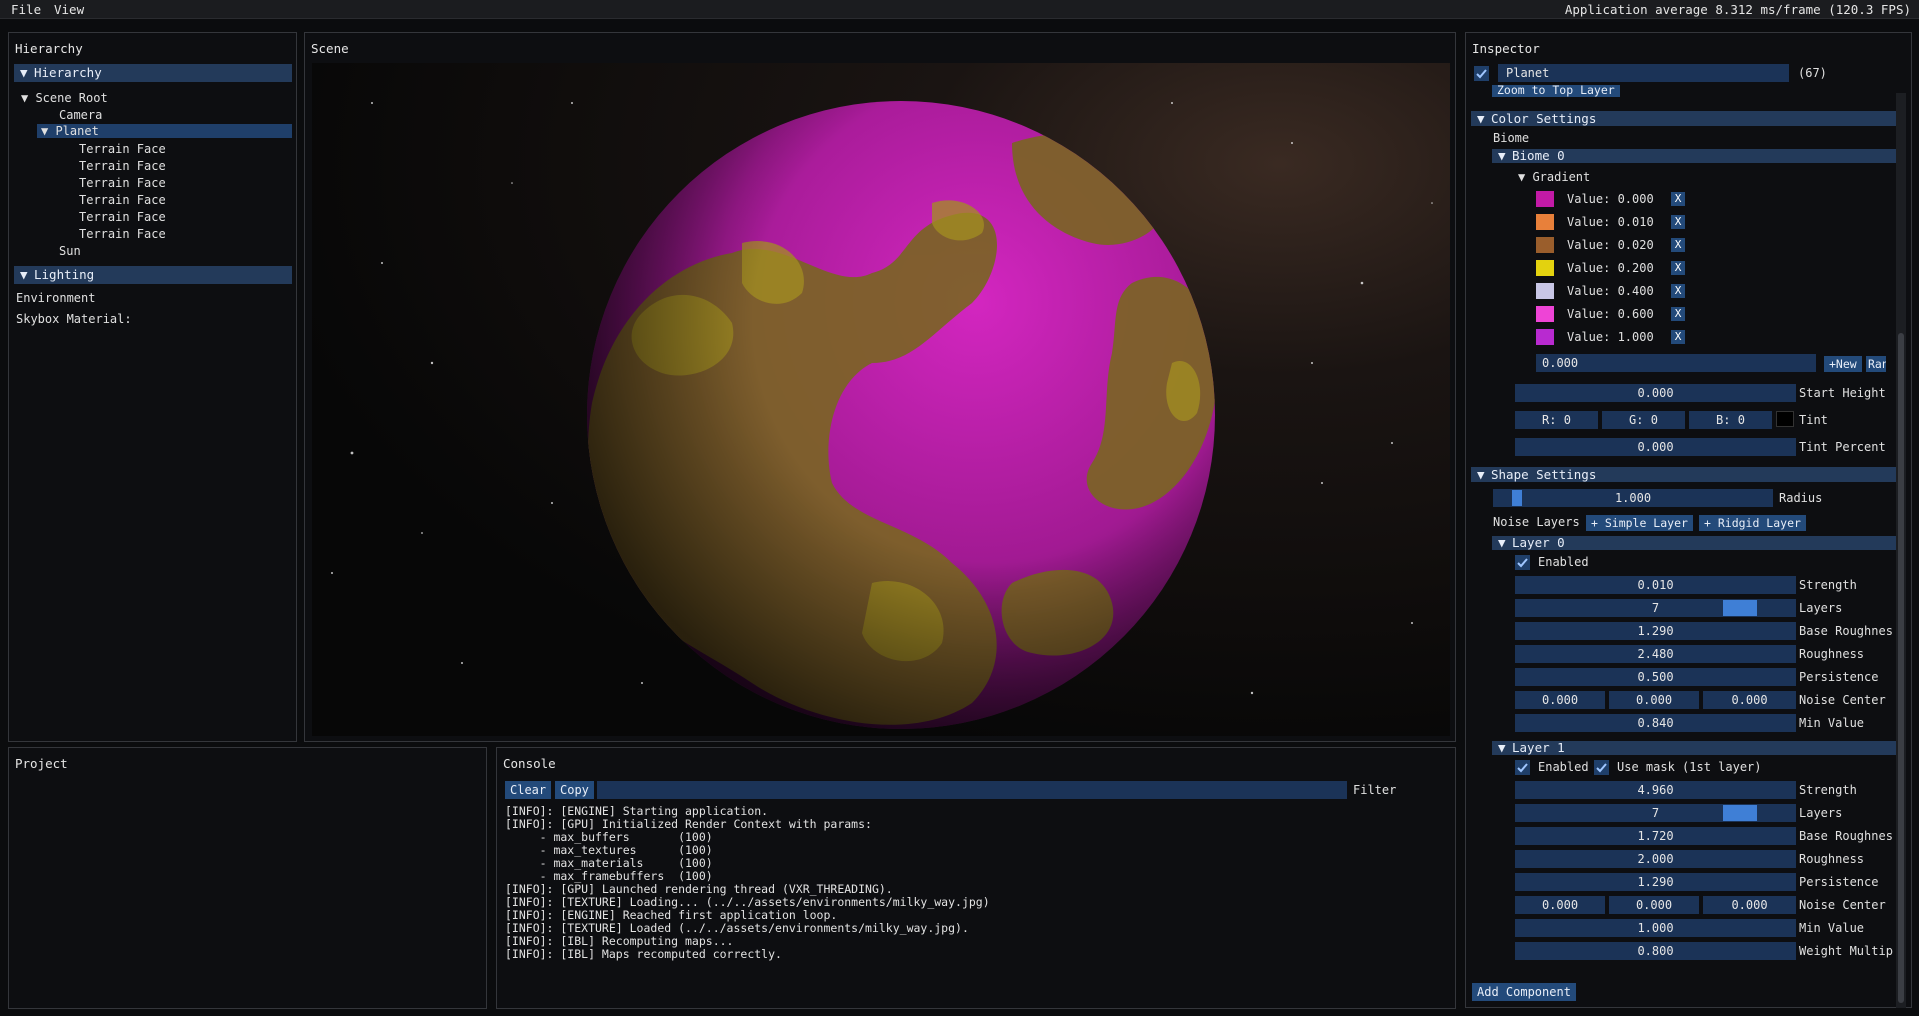 This screenshot has width=1919, height=1016. I want to click on tint-r-input: R: 0, so click(1556, 420).